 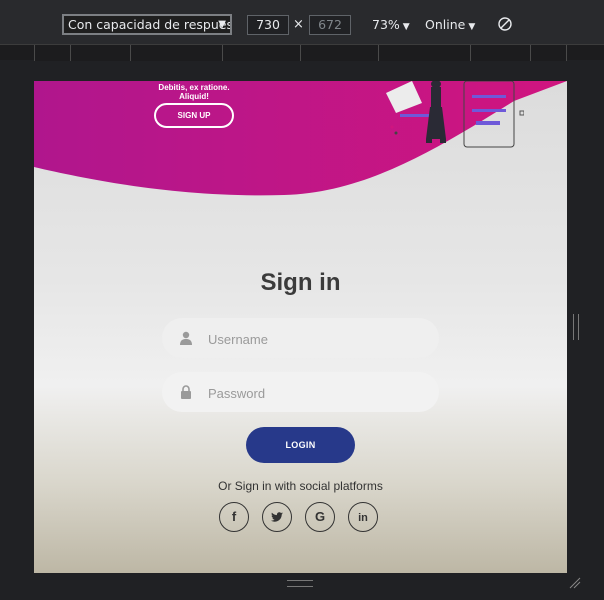 I want to click on zoom-label: 73%, so click(x=386, y=24).